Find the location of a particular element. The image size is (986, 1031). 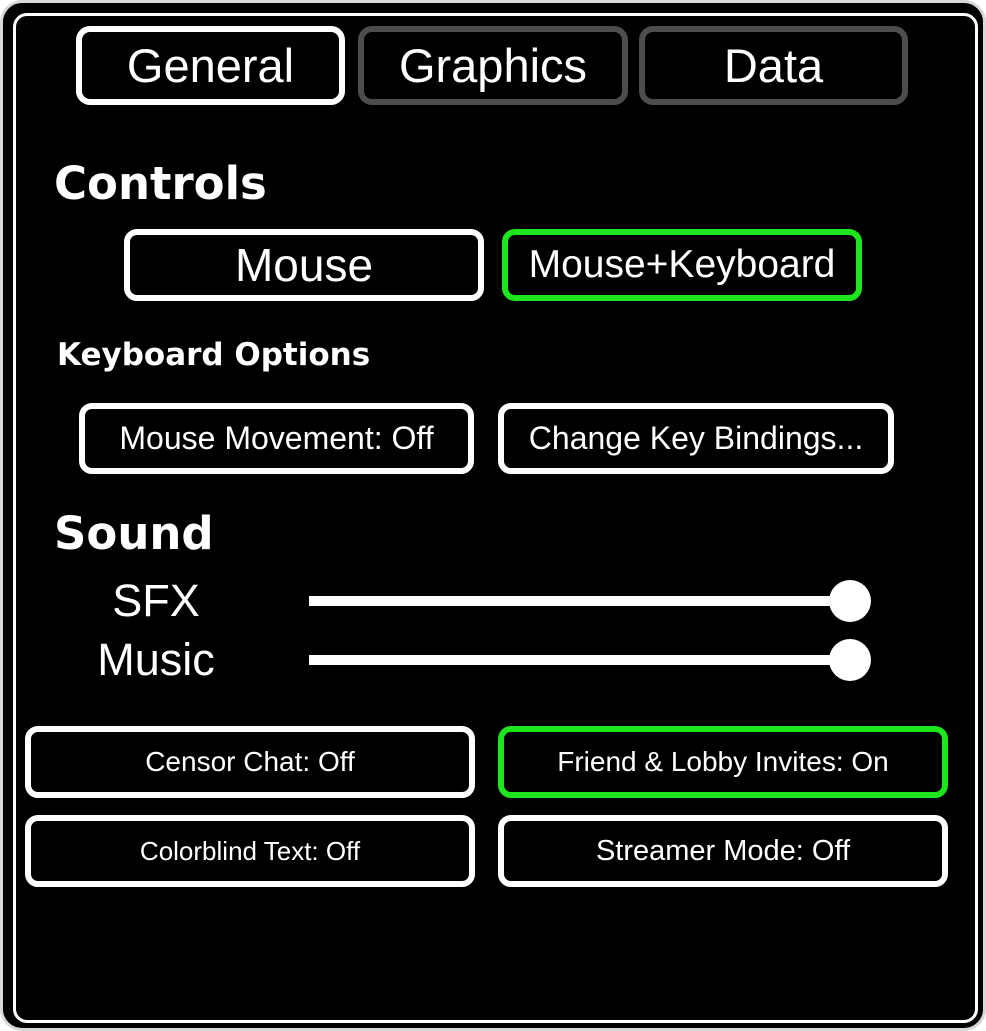

colorblind-text-toggle: Colorblind Text: Off is located at coordinates (250, 851).